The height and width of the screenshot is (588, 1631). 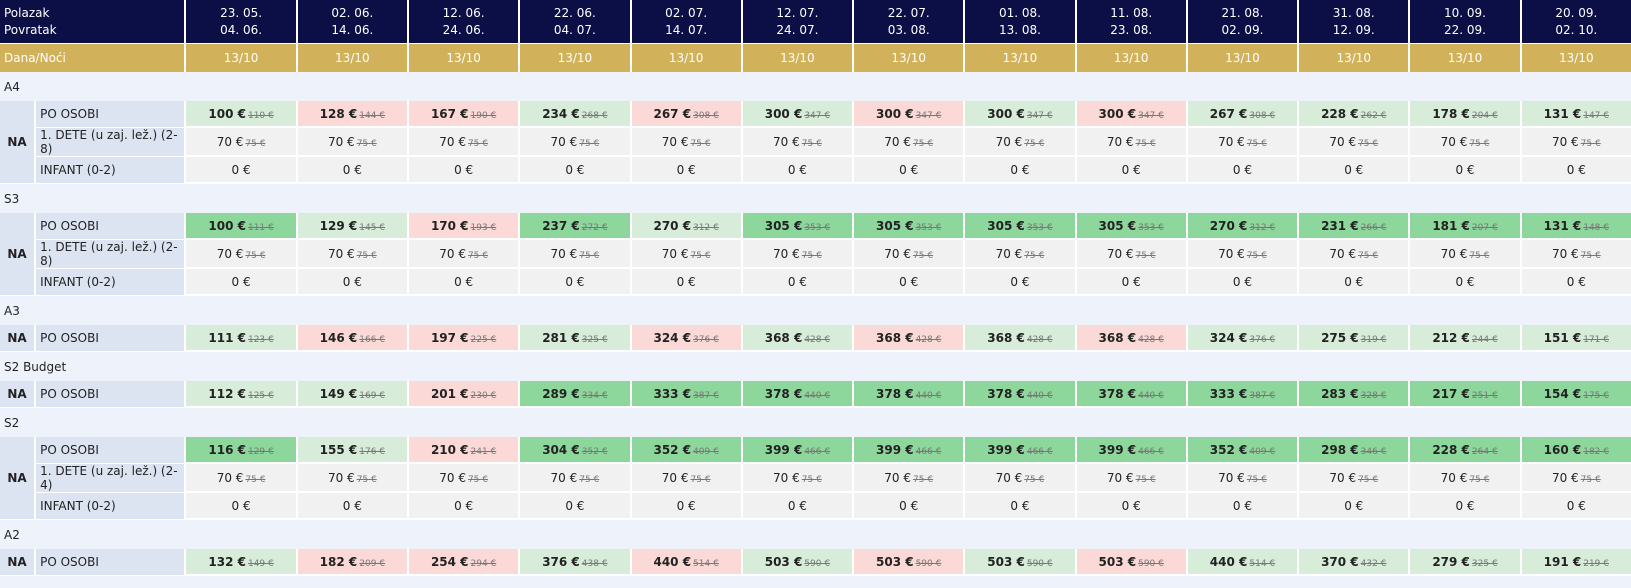 I want to click on price-cell: 170 €193 €, so click(x=462, y=226).